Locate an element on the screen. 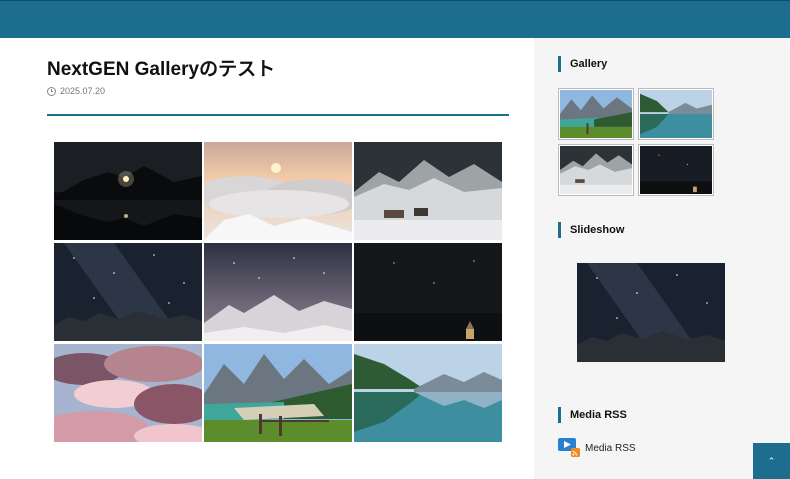  back-to-top-button: ⌃ is located at coordinates (771, 461).